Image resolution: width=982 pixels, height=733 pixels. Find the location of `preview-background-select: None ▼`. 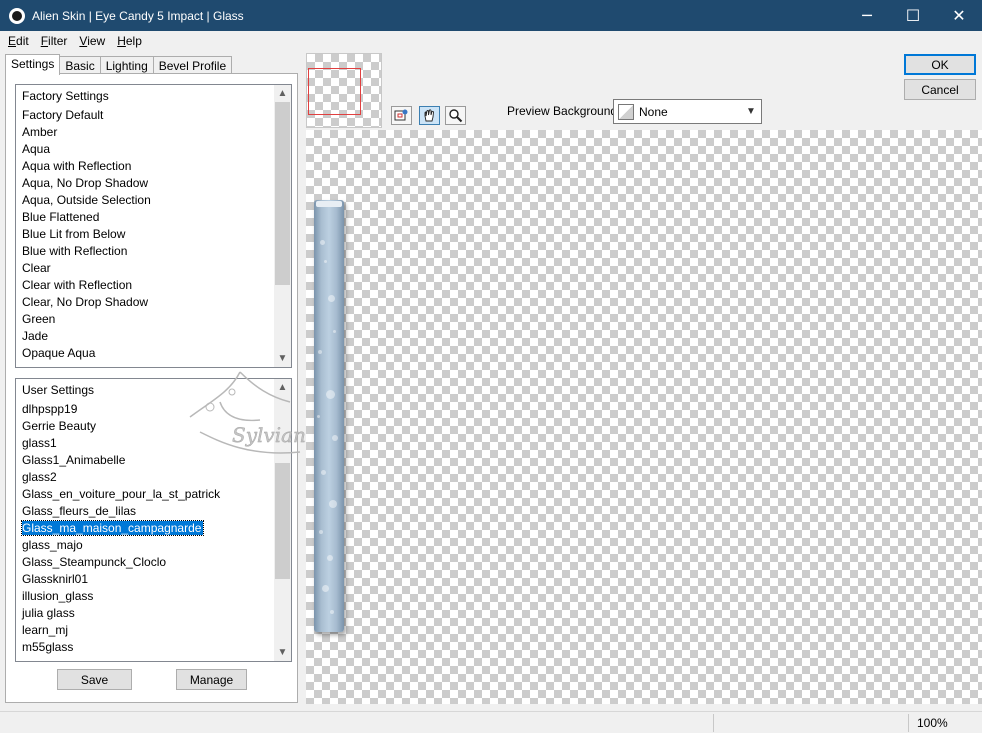

preview-background-select: None ▼ is located at coordinates (687, 111).